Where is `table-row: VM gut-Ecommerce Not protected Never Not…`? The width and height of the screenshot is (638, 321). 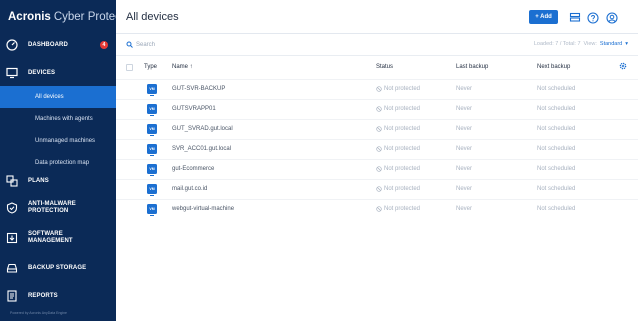 table-row: VM gut-Ecommerce Not protected Never Not… is located at coordinates (377, 169).